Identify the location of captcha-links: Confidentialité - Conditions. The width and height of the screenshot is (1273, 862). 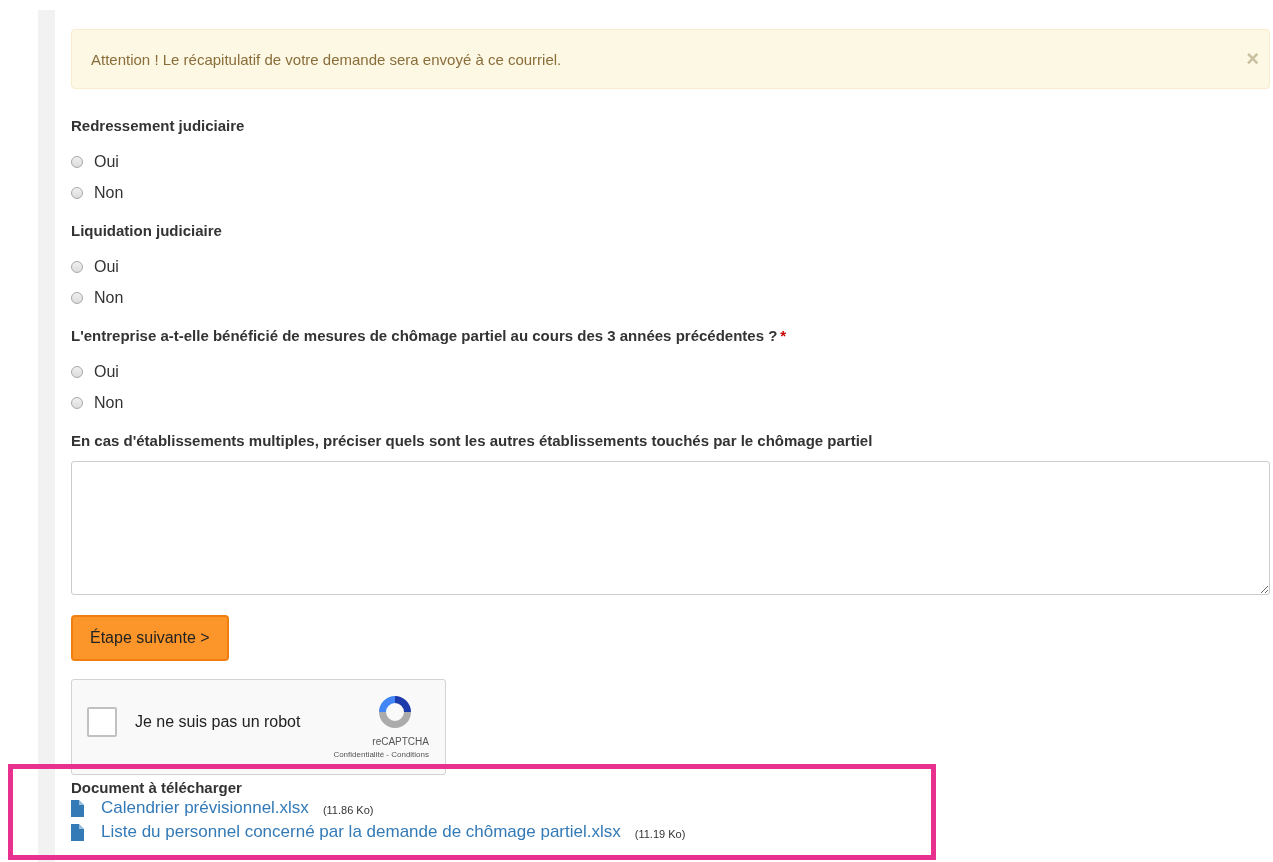
(381, 754).